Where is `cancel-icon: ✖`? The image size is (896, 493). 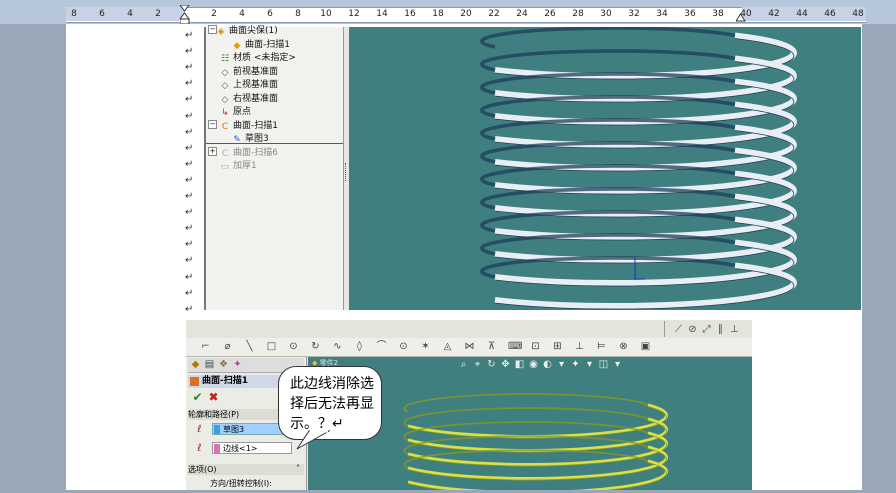 cancel-icon: ✖ is located at coordinates (213, 397).